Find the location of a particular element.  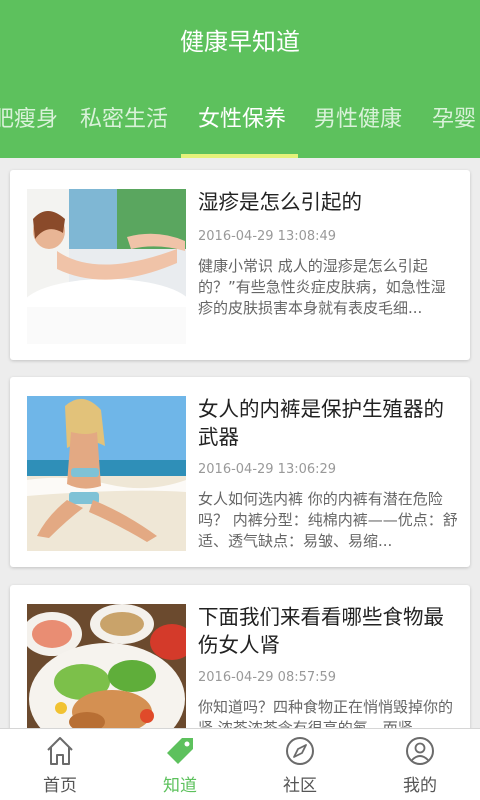

tab-women-care: 女性保养 is located at coordinates (242, 120).